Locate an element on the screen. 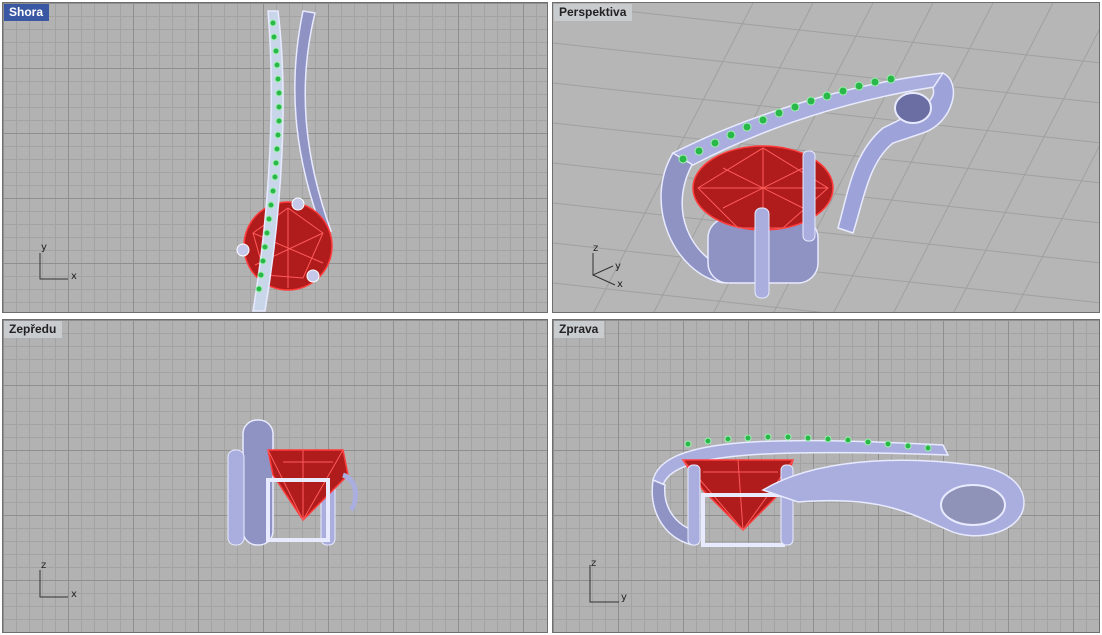 The image size is (1102, 635). axis-label-h: y is located at coordinates (624, 597).